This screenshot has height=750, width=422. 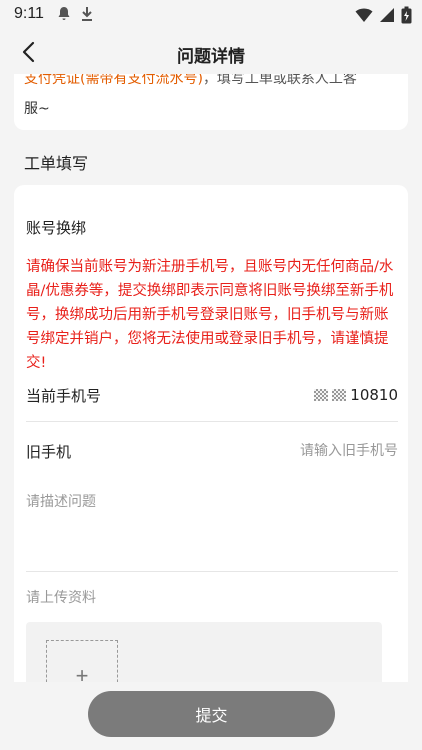 What do you see at coordinates (82, 661) in the screenshot?
I see `upload-image-button: +` at bounding box center [82, 661].